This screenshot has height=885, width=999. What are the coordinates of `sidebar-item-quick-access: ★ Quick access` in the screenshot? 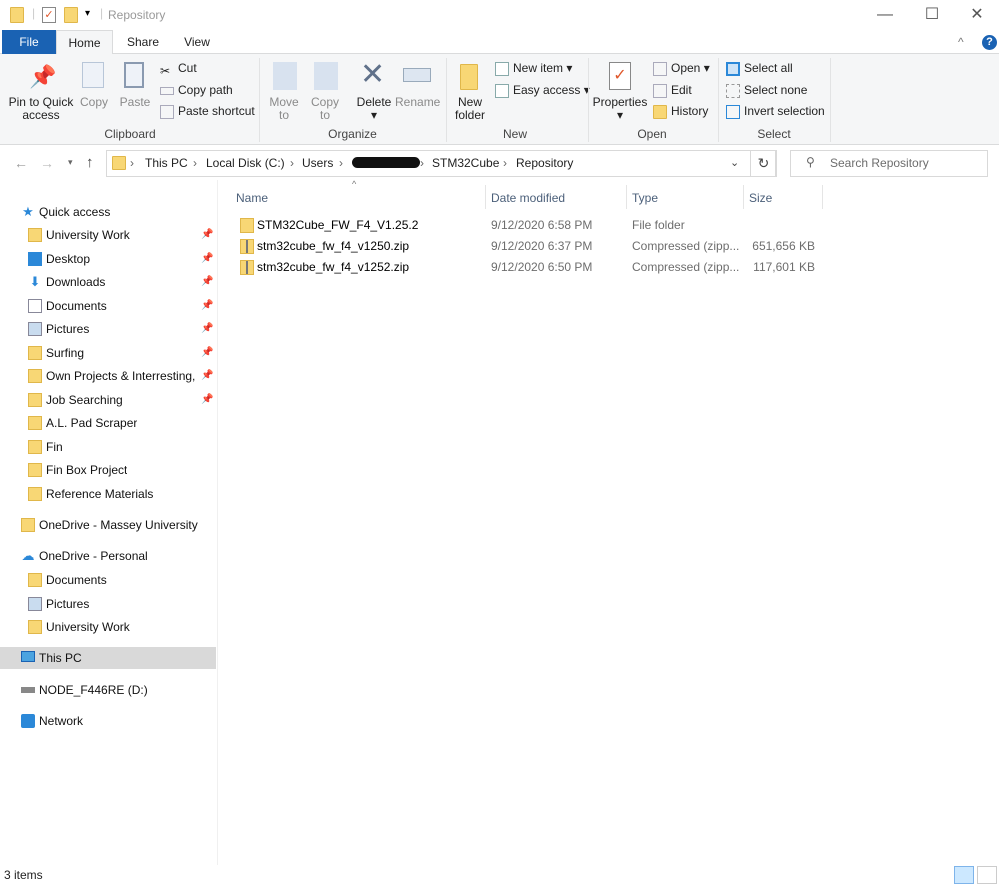 It's located at (108, 212).